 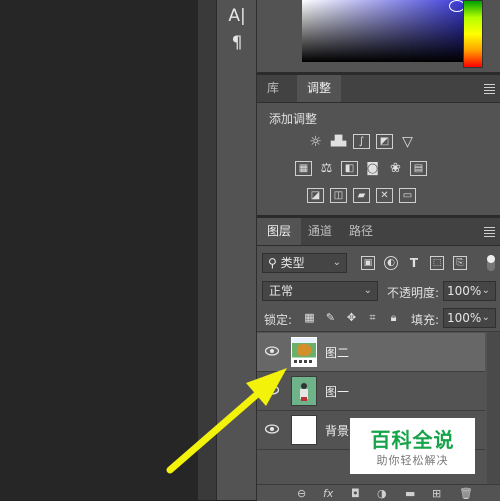 I want to click on shape-filter-icon: ⬚, so click(x=437, y=263).